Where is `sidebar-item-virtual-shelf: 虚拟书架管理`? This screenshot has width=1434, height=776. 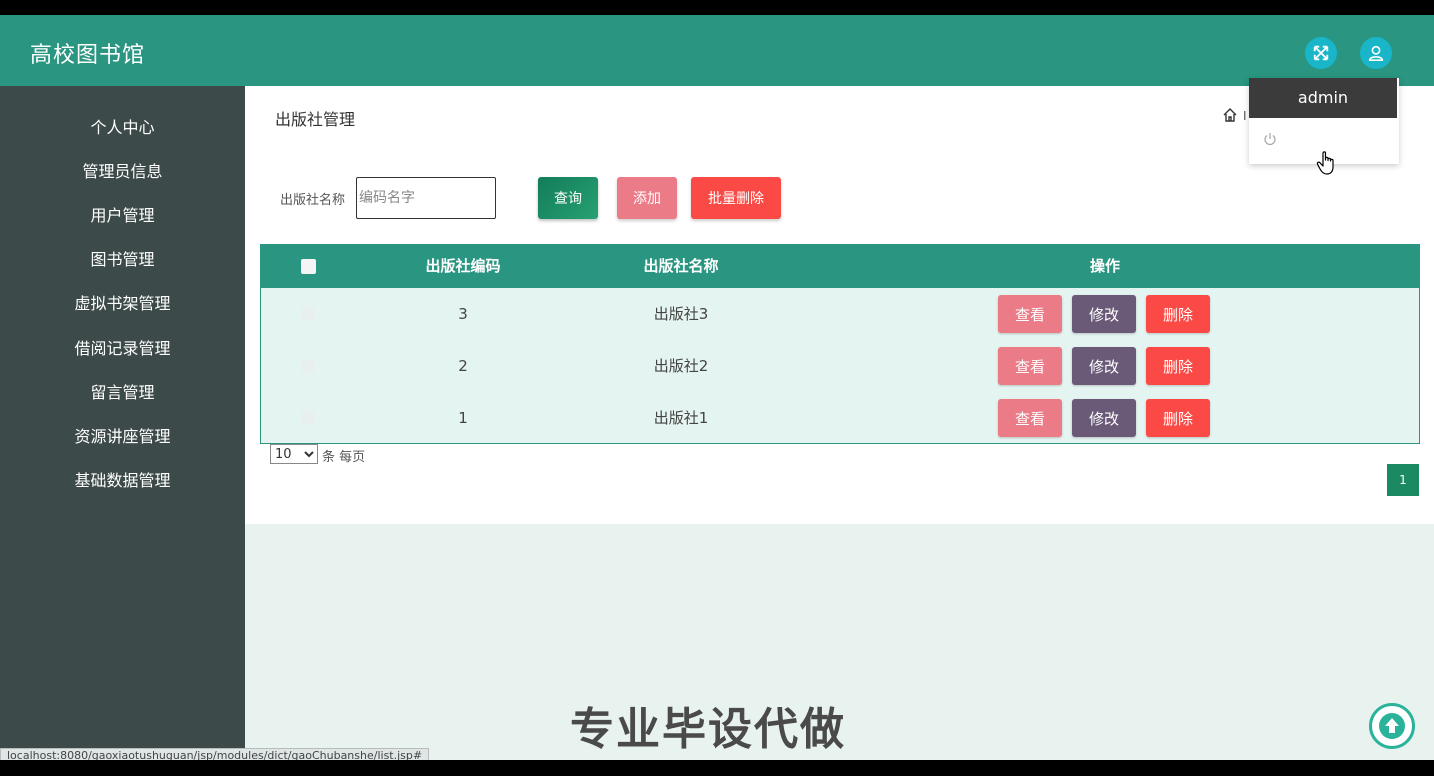
sidebar-item-virtual-shelf: 虚拟书架管理 is located at coordinates (122, 304).